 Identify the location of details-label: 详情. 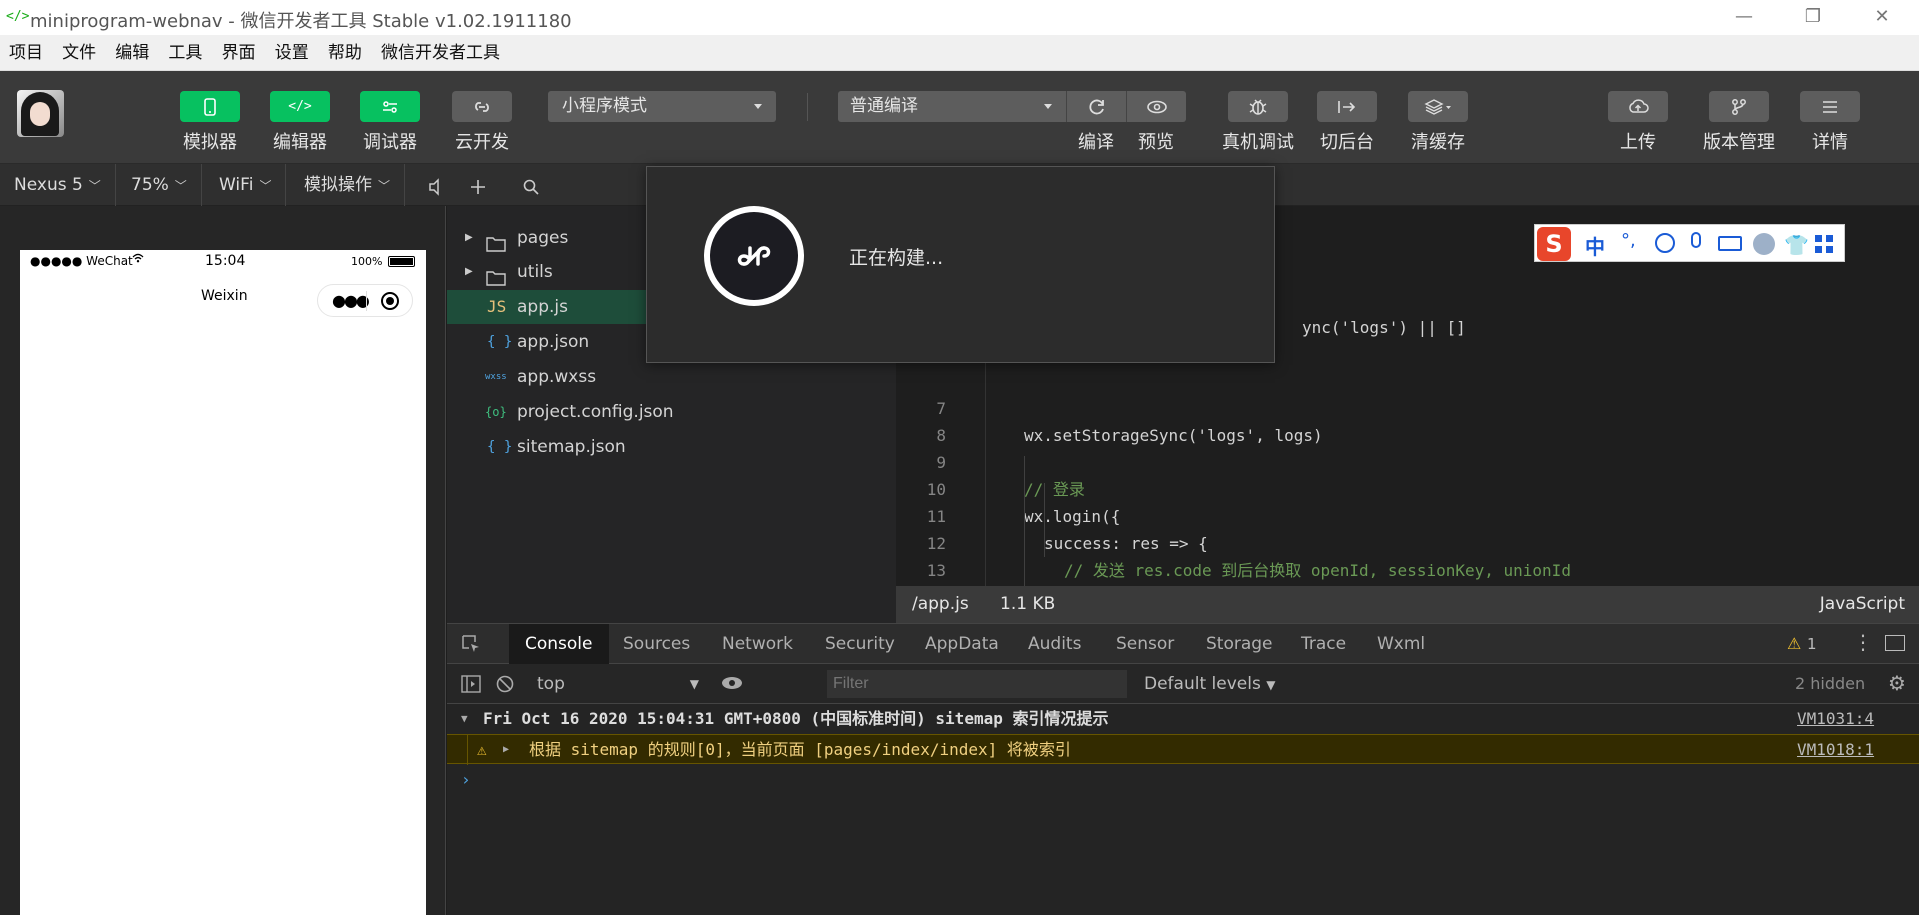
(1830, 142).